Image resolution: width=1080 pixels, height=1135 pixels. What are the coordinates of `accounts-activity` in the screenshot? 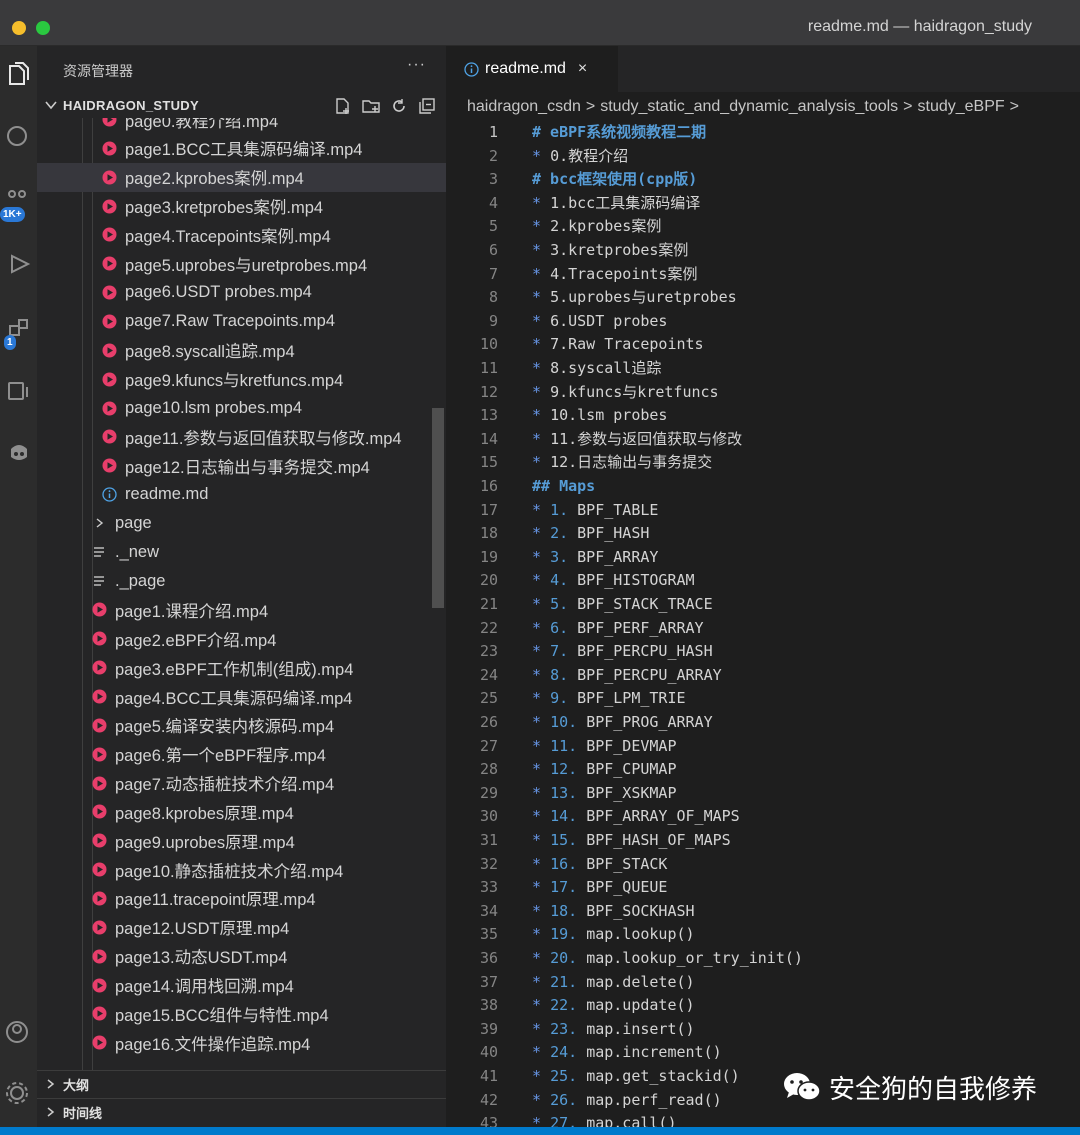 It's located at (18, 1032).